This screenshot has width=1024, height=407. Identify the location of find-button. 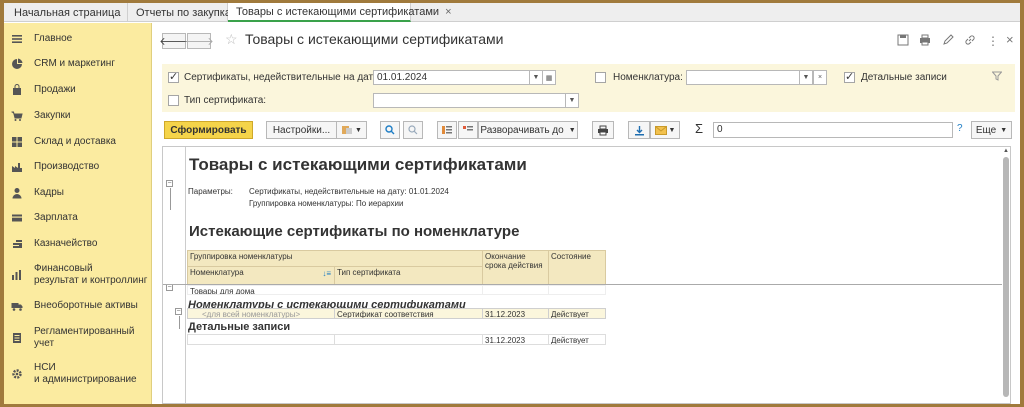
(390, 130).